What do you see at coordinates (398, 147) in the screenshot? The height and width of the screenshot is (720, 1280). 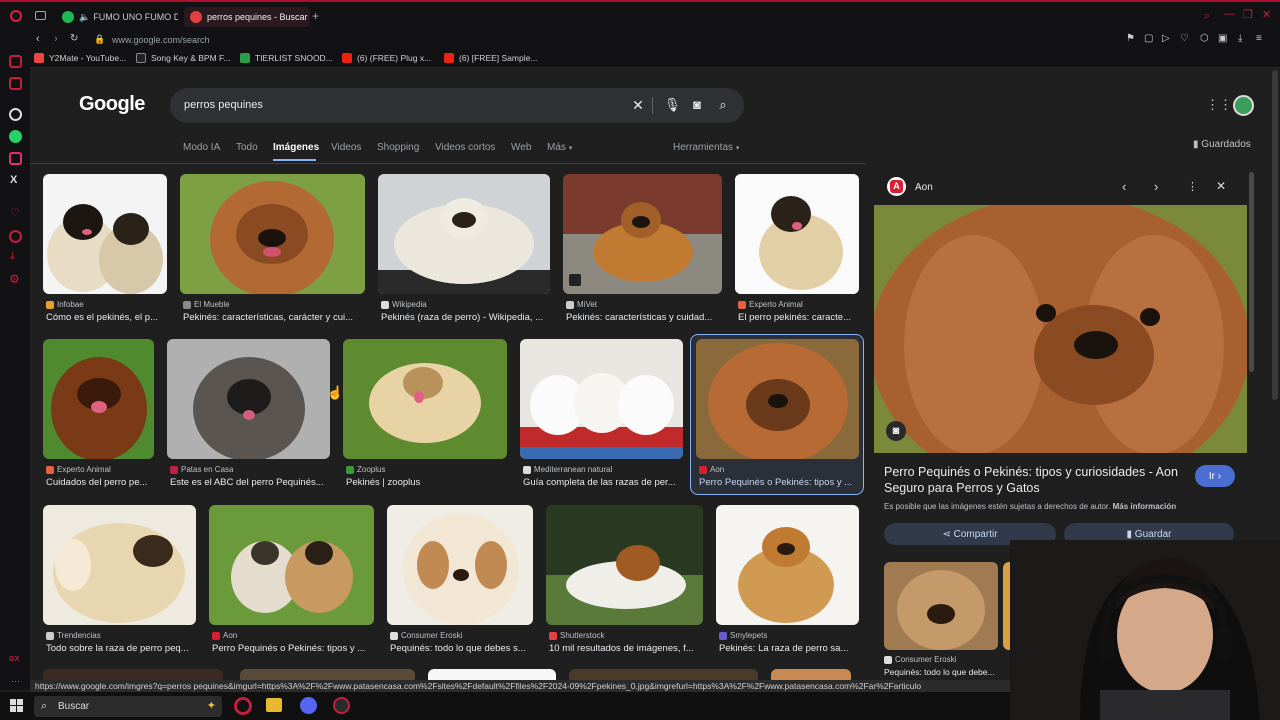 I see `tab-shopping: Shopping` at bounding box center [398, 147].